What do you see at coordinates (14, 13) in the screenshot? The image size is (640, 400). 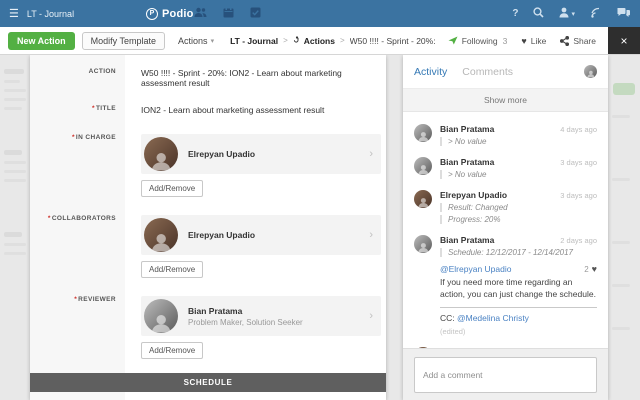 I see `hamburger-menu-icon: ☰` at bounding box center [14, 13].